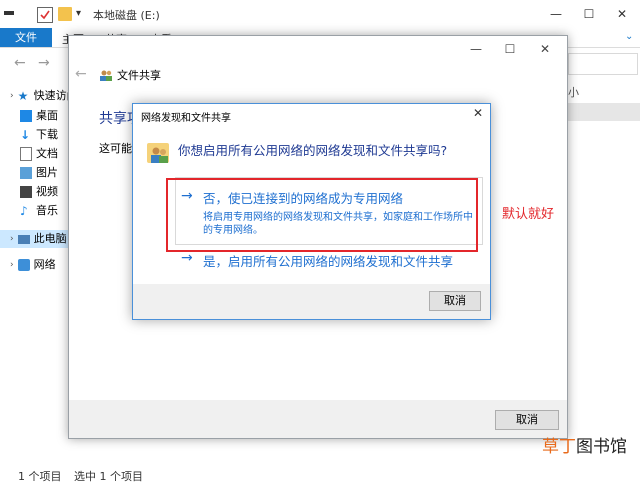 The height and width of the screenshot is (484, 640). Describe the element at coordinates (559, 447) in the screenshot. I see `watermark-part1: 草丁` at that location.